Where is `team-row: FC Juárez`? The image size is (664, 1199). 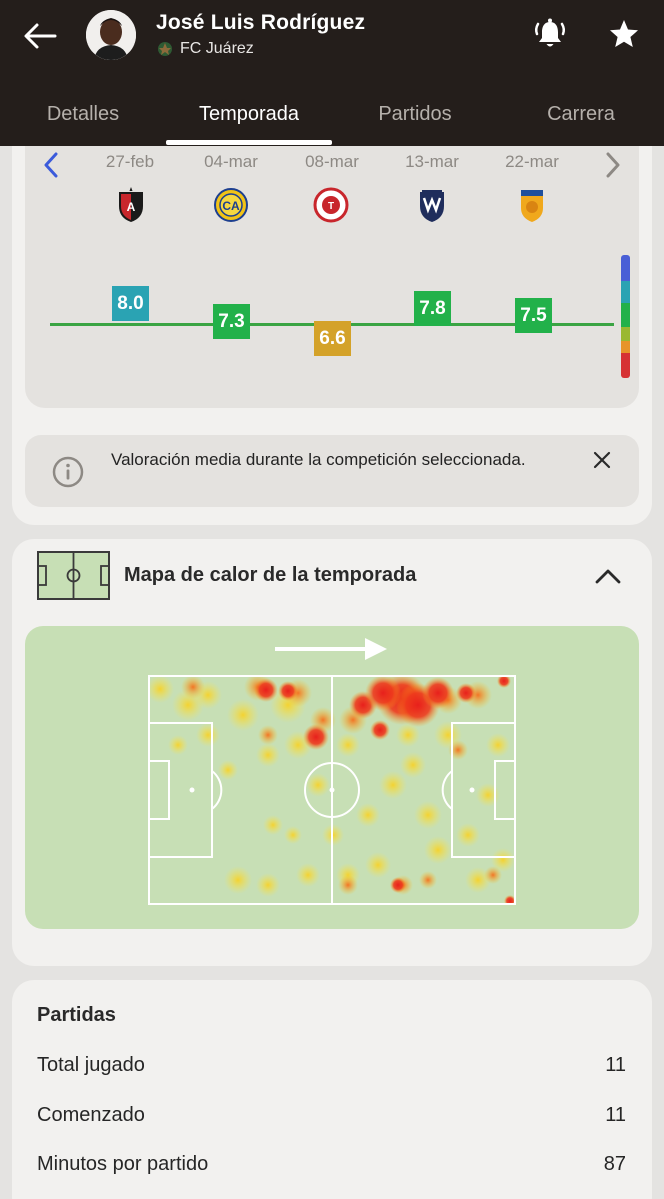 team-row: FC Juárez is located at coordinates (205, 49).